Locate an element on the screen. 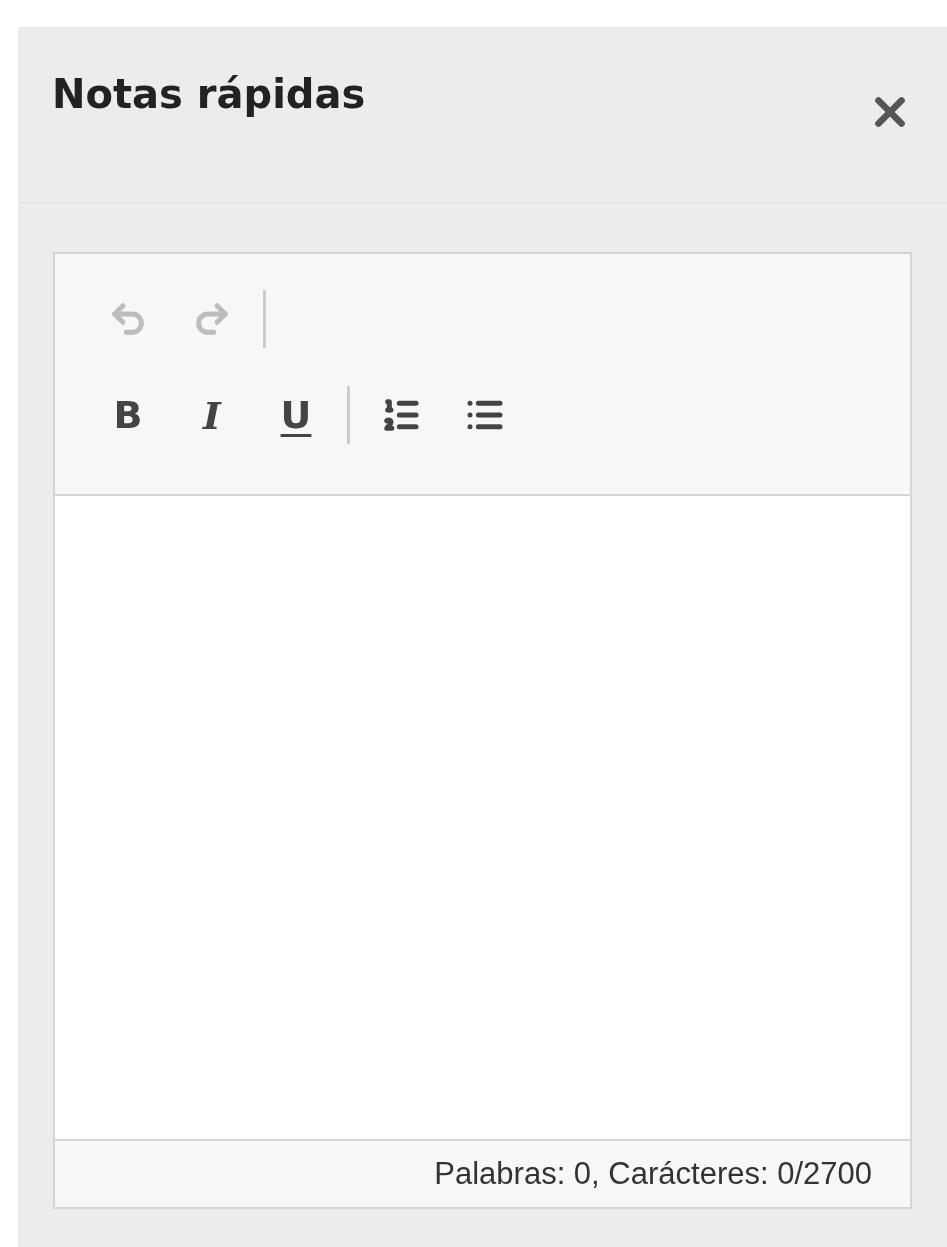 The width and height of the screenshot is (947, 1247). italic-button: I is located at coordinates (212, 415).